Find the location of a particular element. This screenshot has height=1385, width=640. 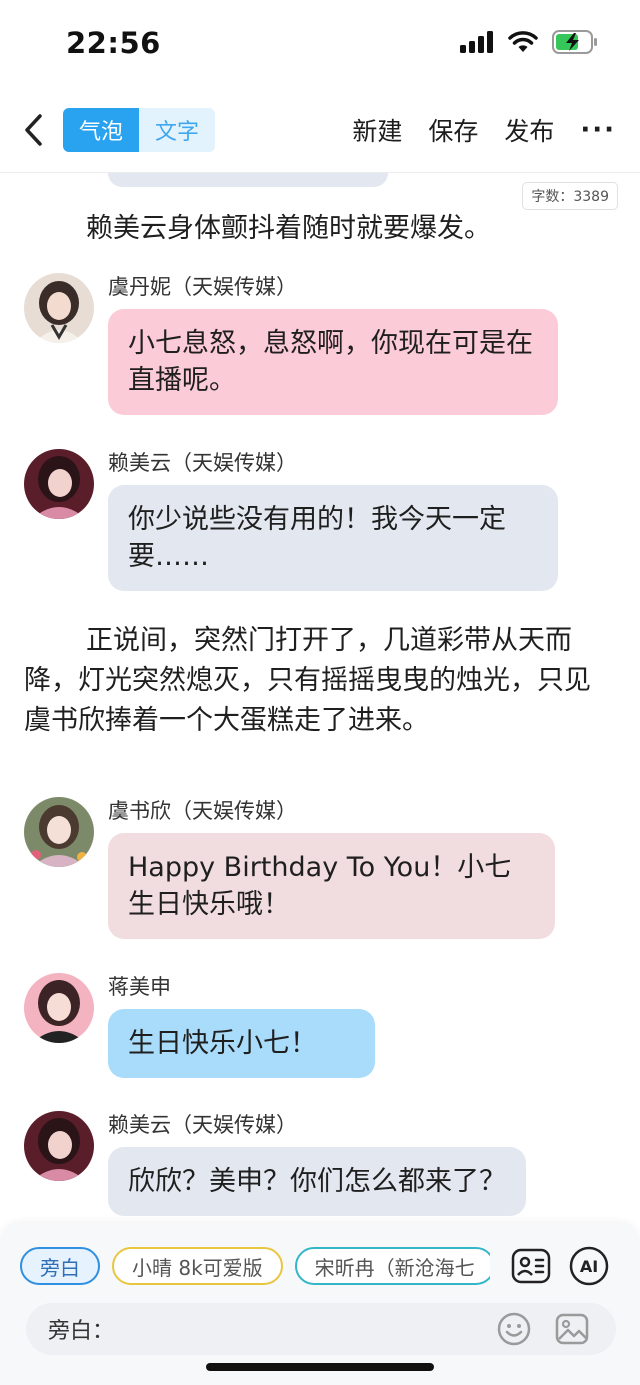

contact-card-icon is located at coordinates (531, 1266).